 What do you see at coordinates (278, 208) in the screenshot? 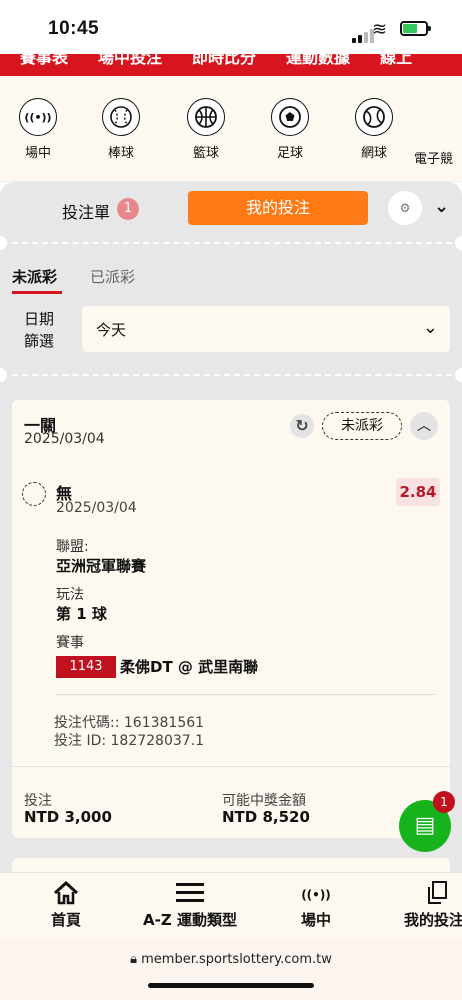
I see `my-bets-button: 我的投注` at bounding box center [278, 208].